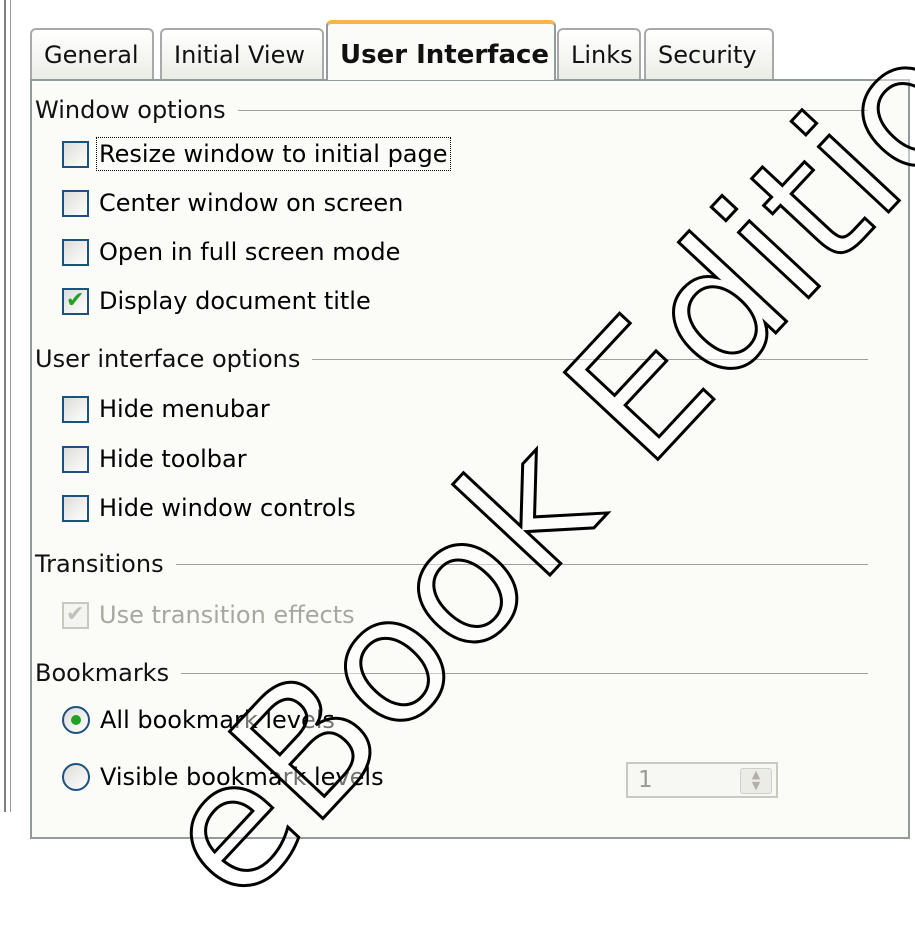 This screenshot has height=938, width=915. Describe the element at coordinates (273, 154) in the screenshot. I see `resize-window-label: Resize window to initial page` at that location.